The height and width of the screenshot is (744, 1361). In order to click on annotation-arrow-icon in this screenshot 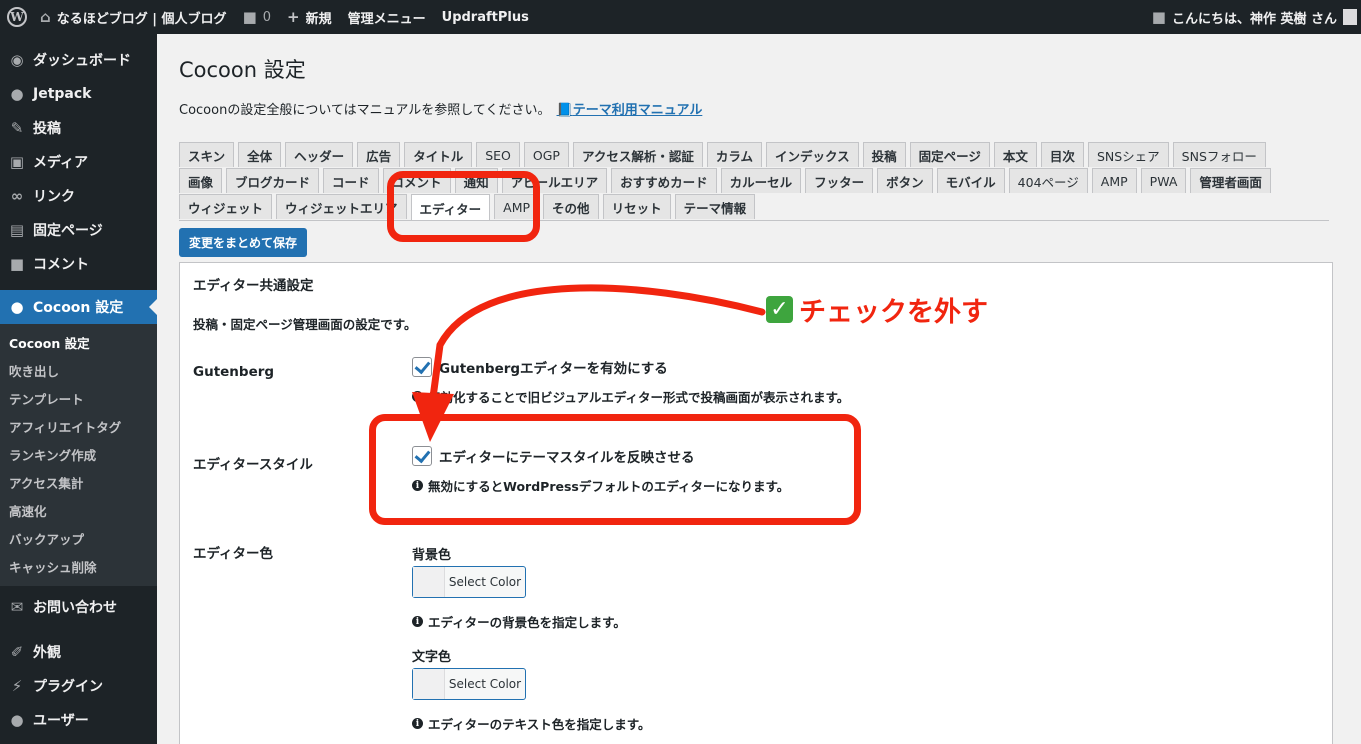, I will do `click(589, 363)`.